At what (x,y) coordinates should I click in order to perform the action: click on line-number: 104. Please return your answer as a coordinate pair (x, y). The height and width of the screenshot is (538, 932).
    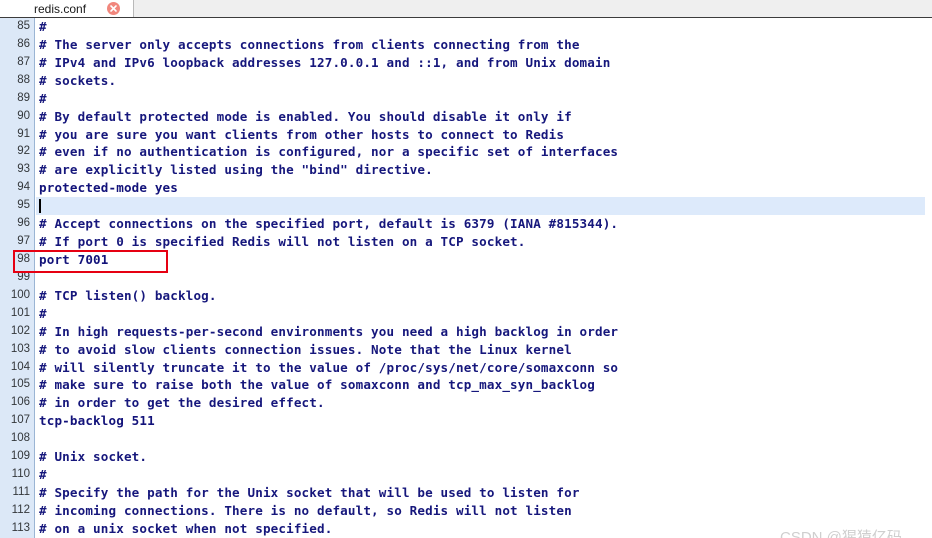
    Looking at the image, I should click on (20, 366).